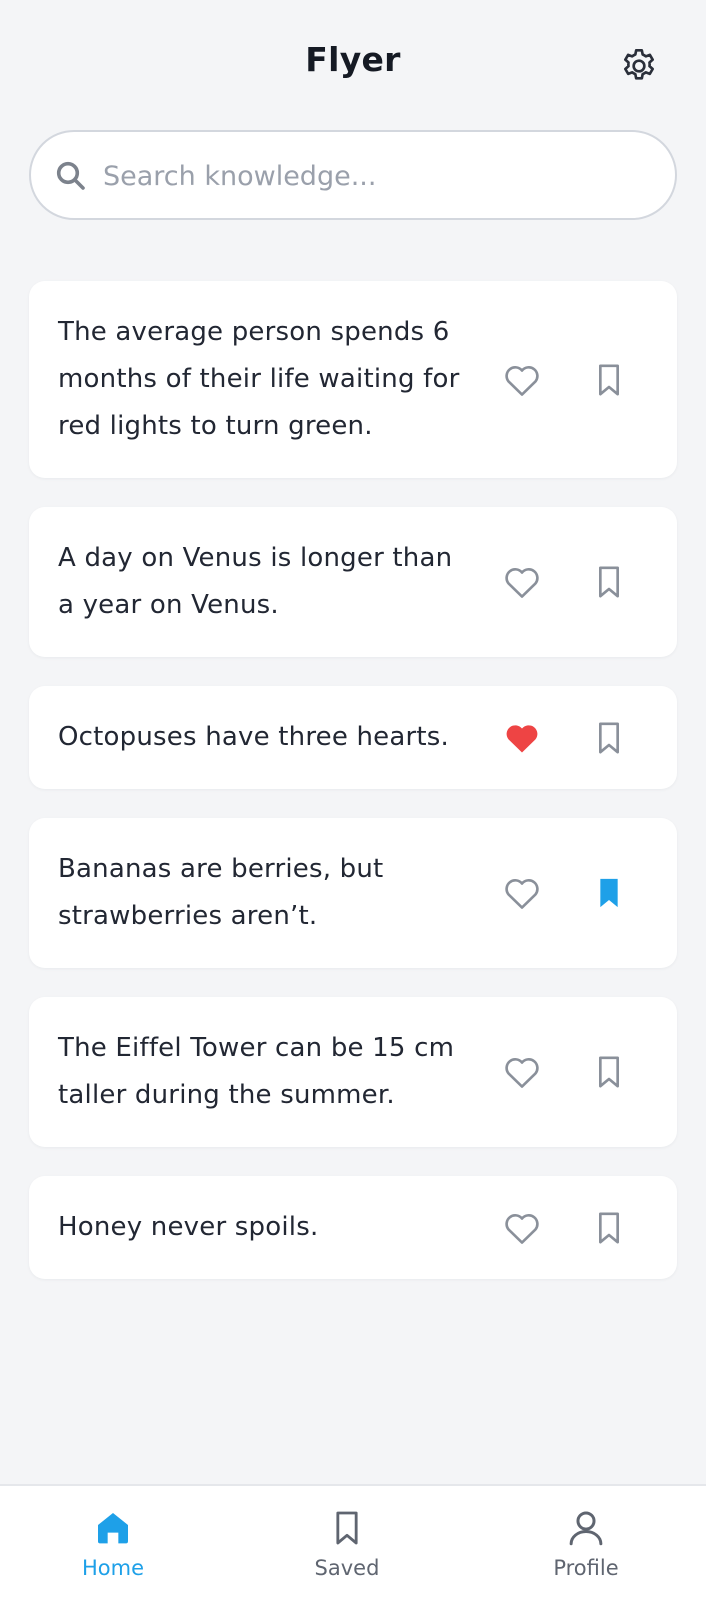  I want to click on fact-card: Octopuses have three hearts., so click(353, 737).